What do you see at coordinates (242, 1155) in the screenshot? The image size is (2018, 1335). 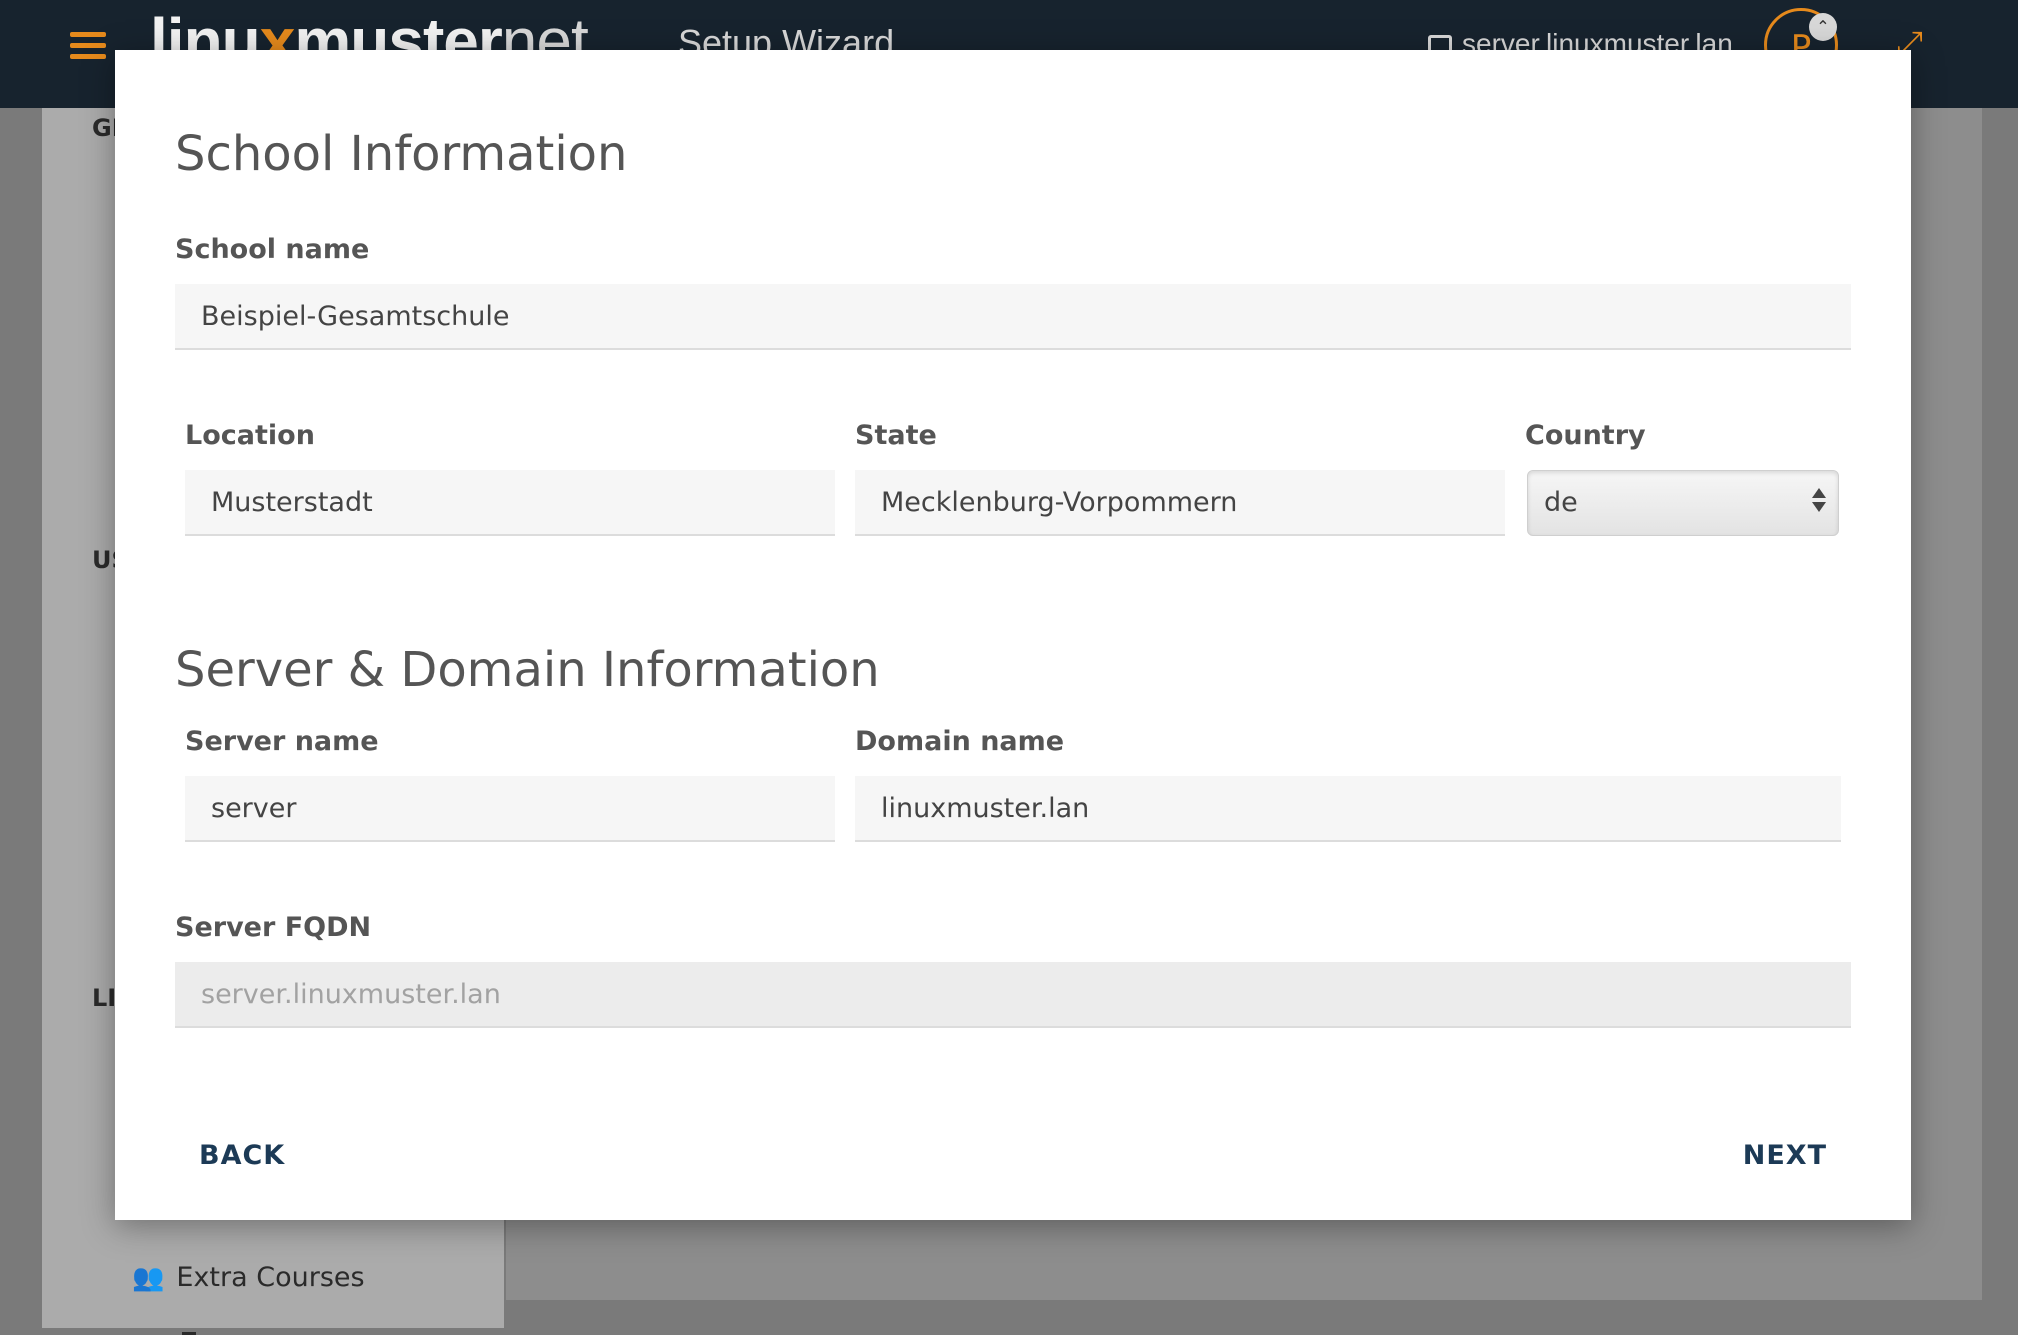 I see `back-button: BACK` at bounding box center [242, 1155].